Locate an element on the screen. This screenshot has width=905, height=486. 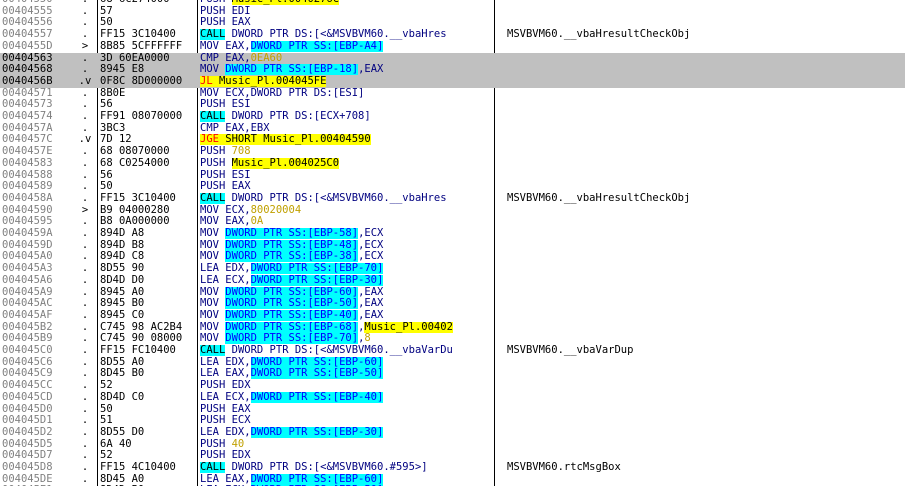
disasm-row: 0040457A. 3BC3 CMP EAX,EBX is located at coordinates (452, 129).